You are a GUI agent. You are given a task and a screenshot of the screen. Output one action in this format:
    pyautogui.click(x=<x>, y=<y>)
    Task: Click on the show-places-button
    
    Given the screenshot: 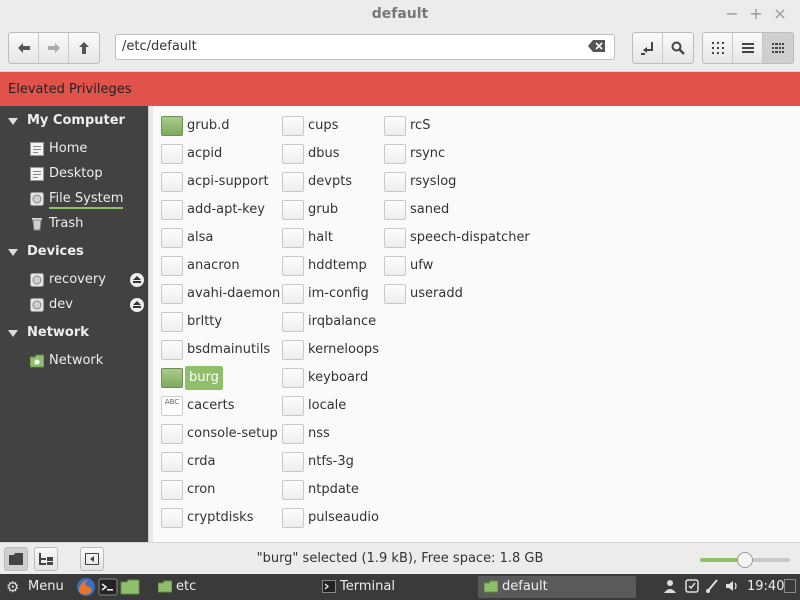 What is the action you would take?
    pyautogui.click(x=16, y=559)
    